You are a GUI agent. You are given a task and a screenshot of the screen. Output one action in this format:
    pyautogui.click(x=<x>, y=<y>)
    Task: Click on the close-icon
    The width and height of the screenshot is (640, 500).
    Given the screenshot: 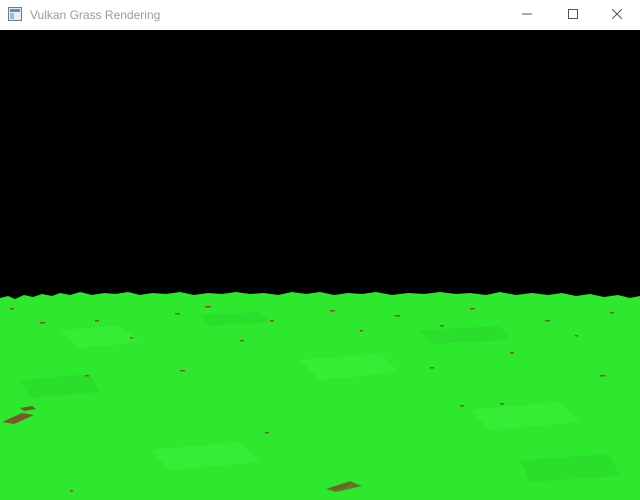 What is the action you would take?
    pyautogui.click(x=617, y=15)
    